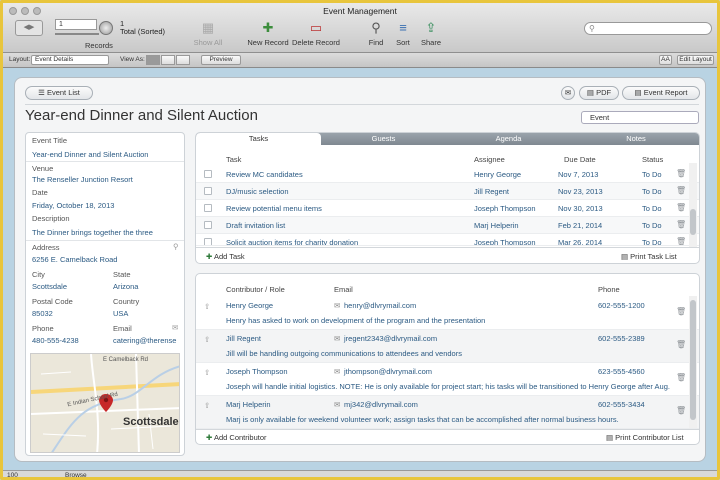  I want to click on event-list-button: ☰ Event List, so click(59, 93).